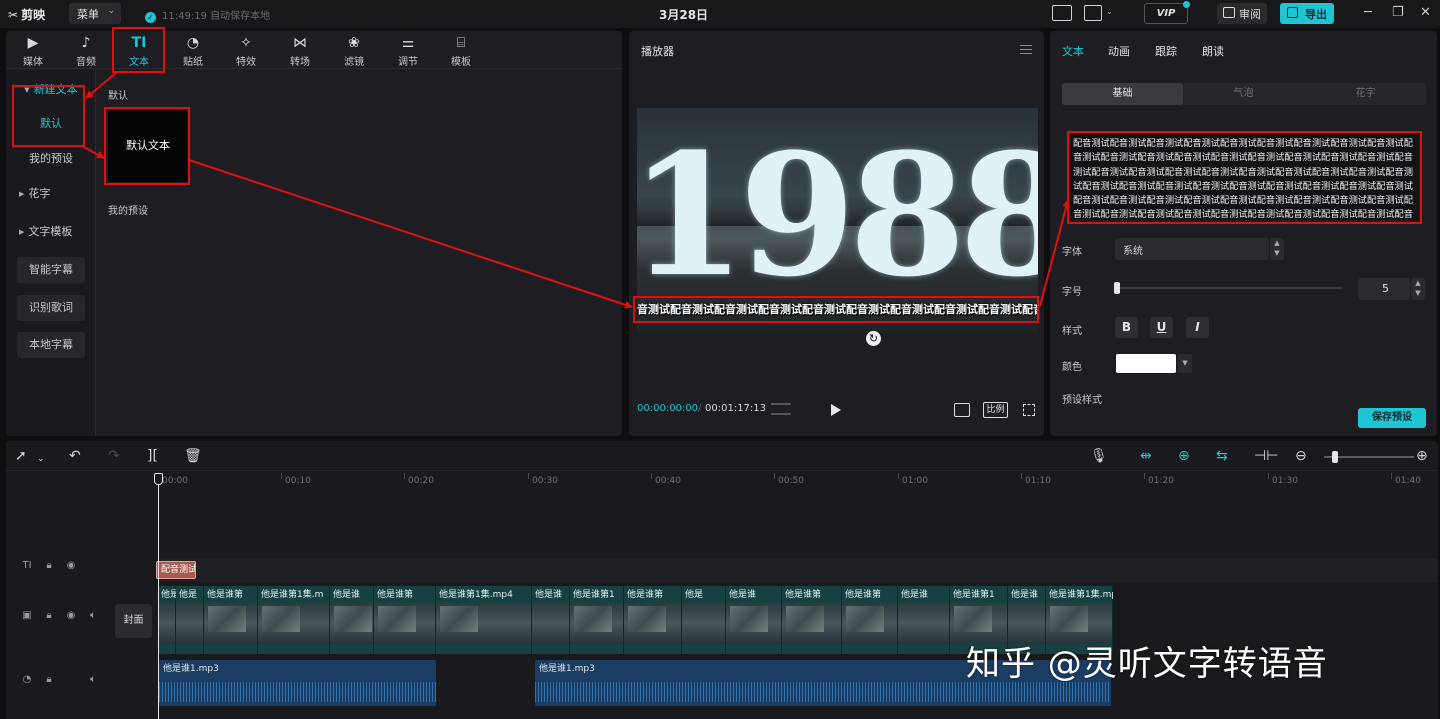 The image size is (1440, 719). Describe the element at coordinates (836, 309) in the screenshot. I see `annotation-box-subtitle` at that location.